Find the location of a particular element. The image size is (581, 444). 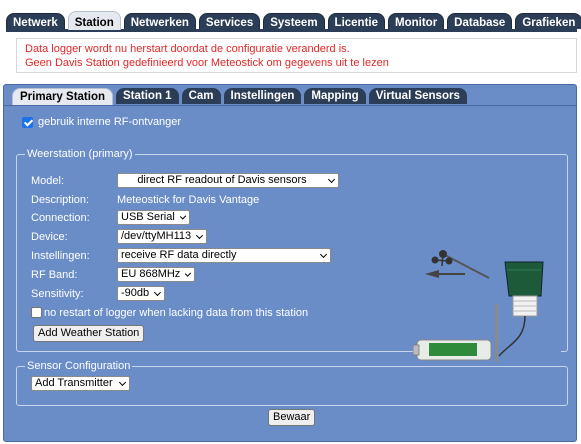

connection-label: Connection: is located at coordinates (60, 217).